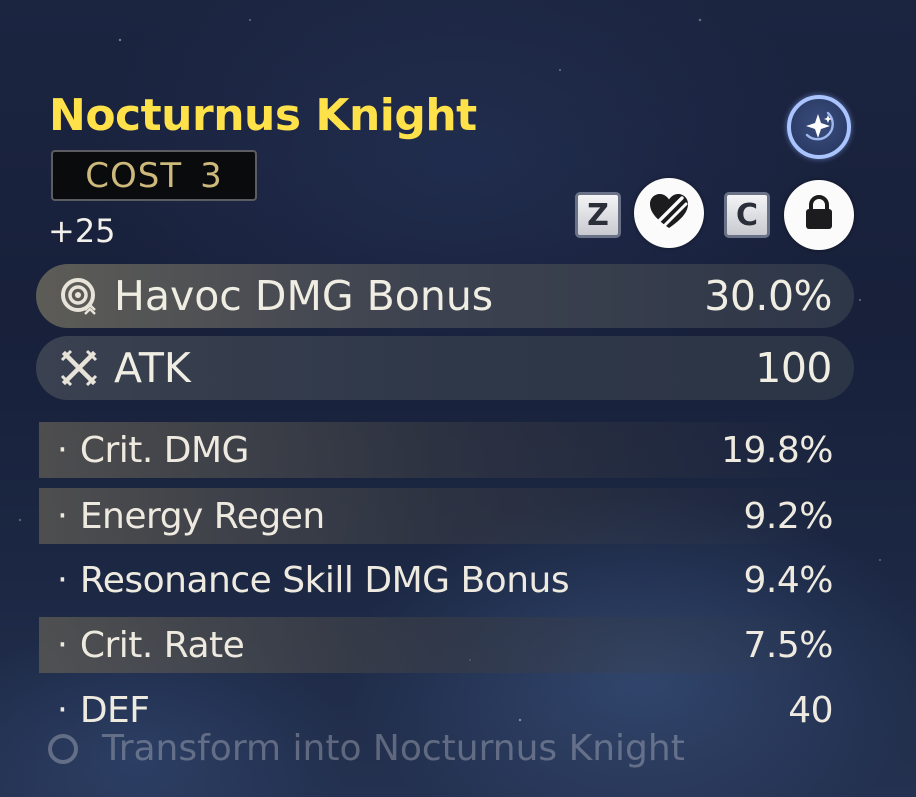  What do you see at coordinates (768, 296) in the screenshot?
I see `main-stat-value: 30.0%` at bounding box center [768, 296].